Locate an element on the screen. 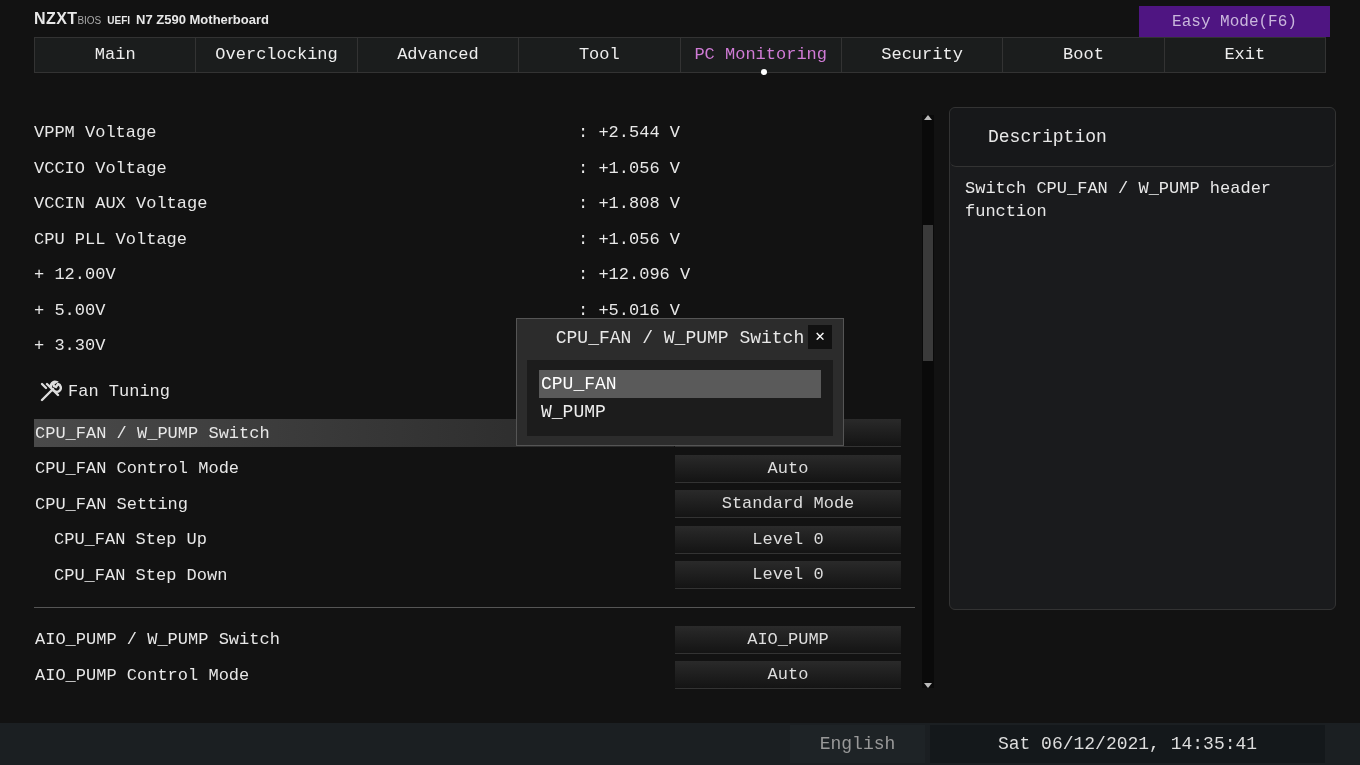  setting-label: AIO_PUMP Control Mode is located at coordinates (142, 675).